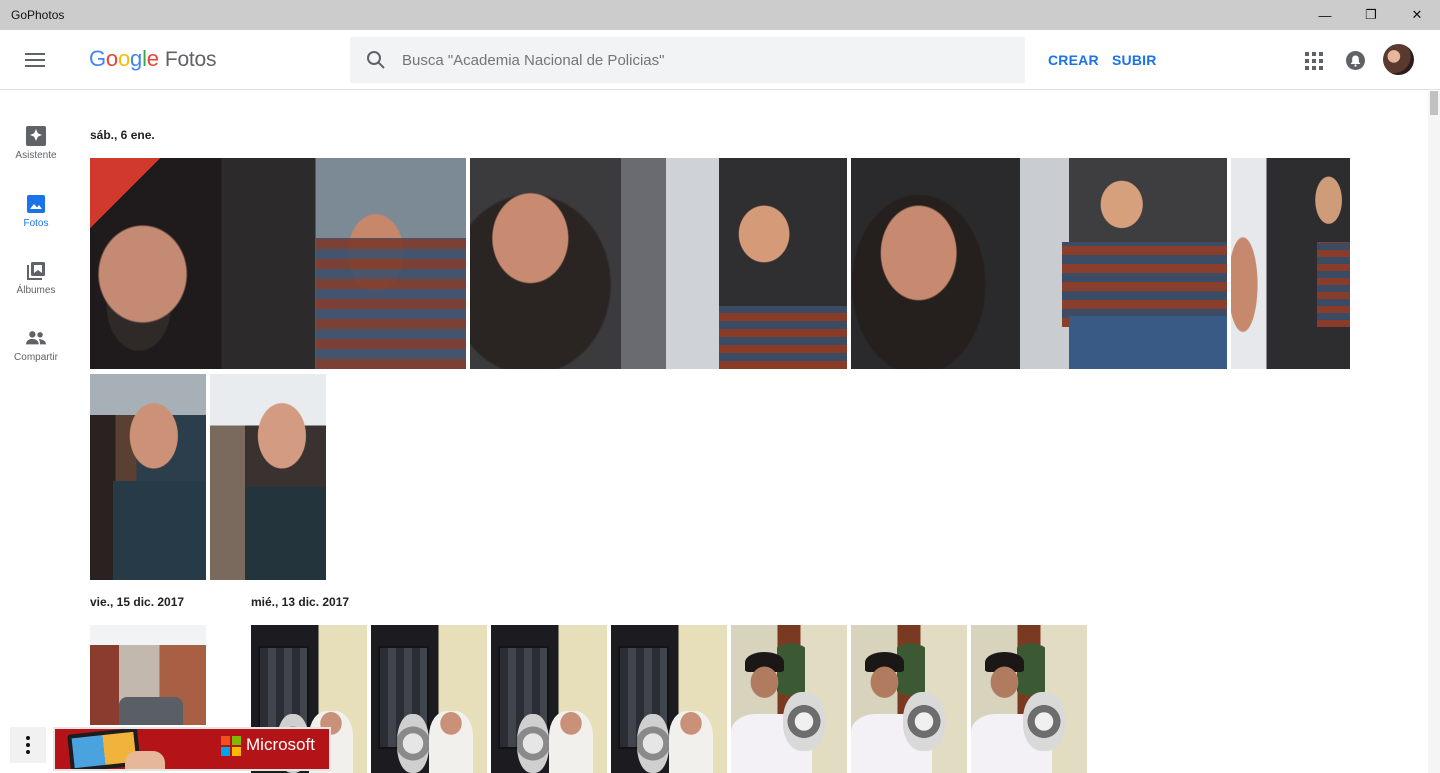 This screenshot has width=1440, height=773. Describe the element at coordinates (97, 58) in the screenshot. I see `logo-letter: G` at that location.